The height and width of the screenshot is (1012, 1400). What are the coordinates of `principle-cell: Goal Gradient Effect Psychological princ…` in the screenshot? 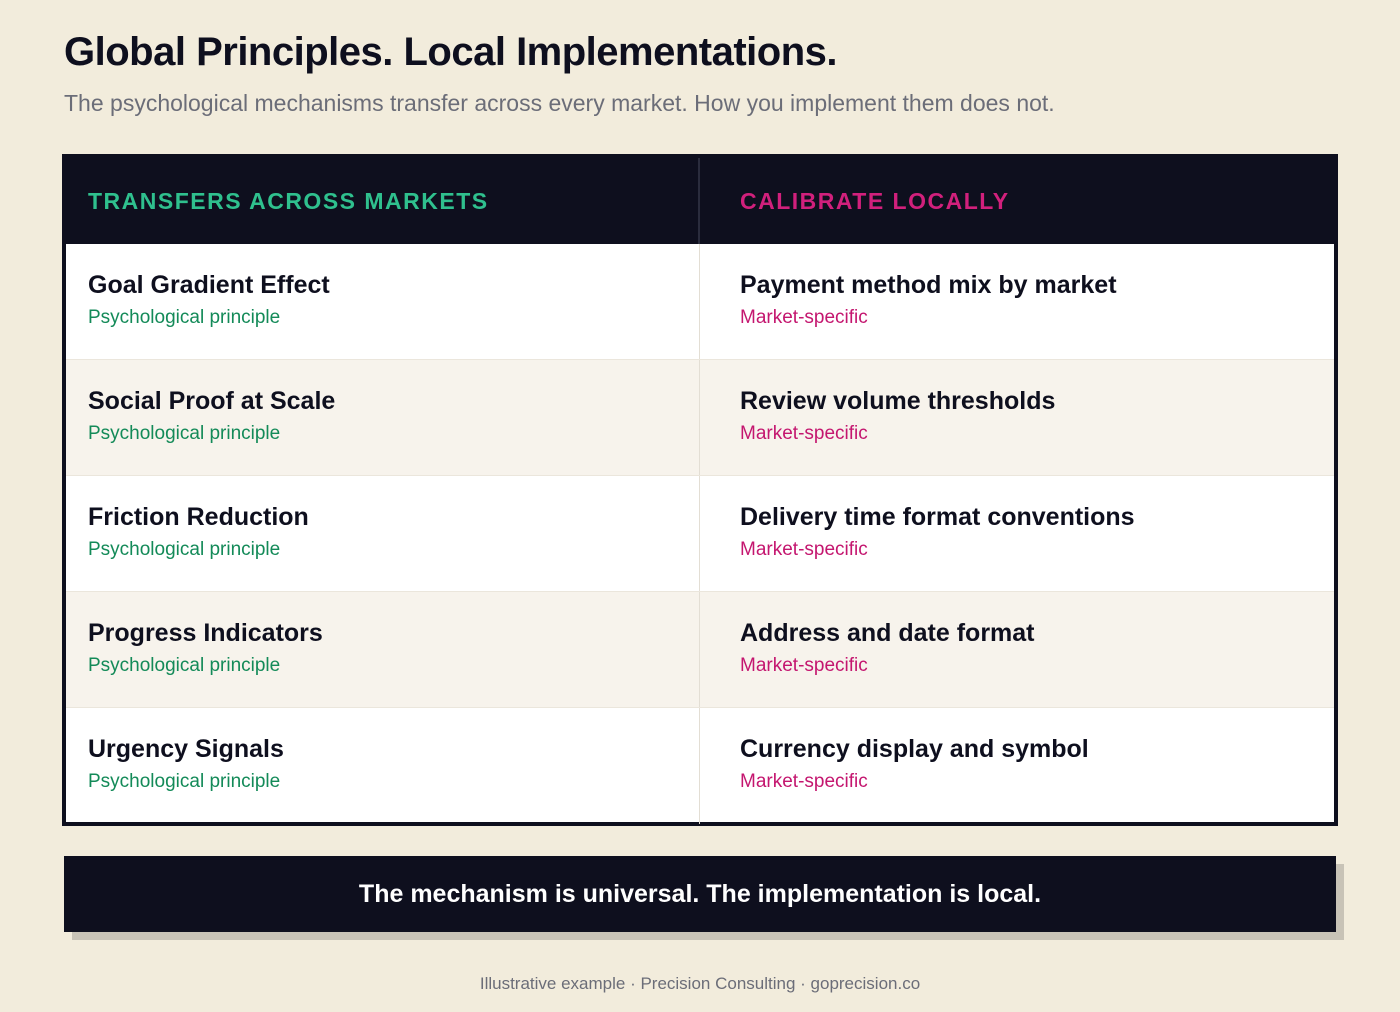 It's located at (383, 301).